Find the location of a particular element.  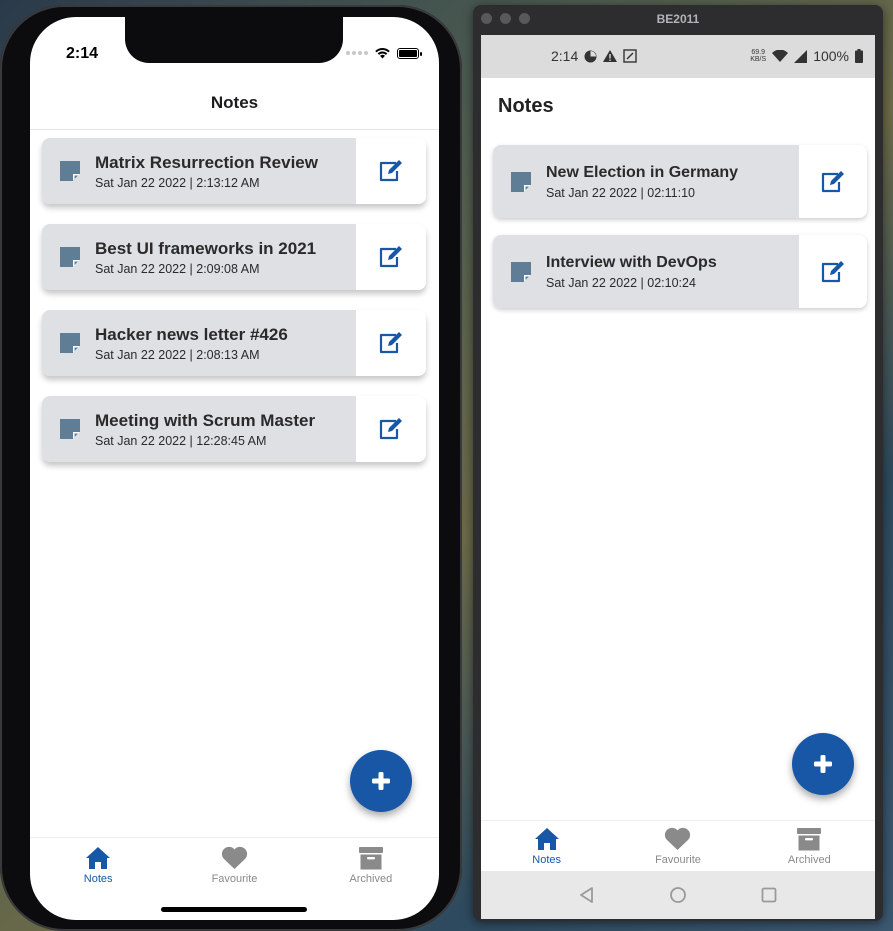

note-title: Hacker news letter #426 is located at coordinates (191, 334).